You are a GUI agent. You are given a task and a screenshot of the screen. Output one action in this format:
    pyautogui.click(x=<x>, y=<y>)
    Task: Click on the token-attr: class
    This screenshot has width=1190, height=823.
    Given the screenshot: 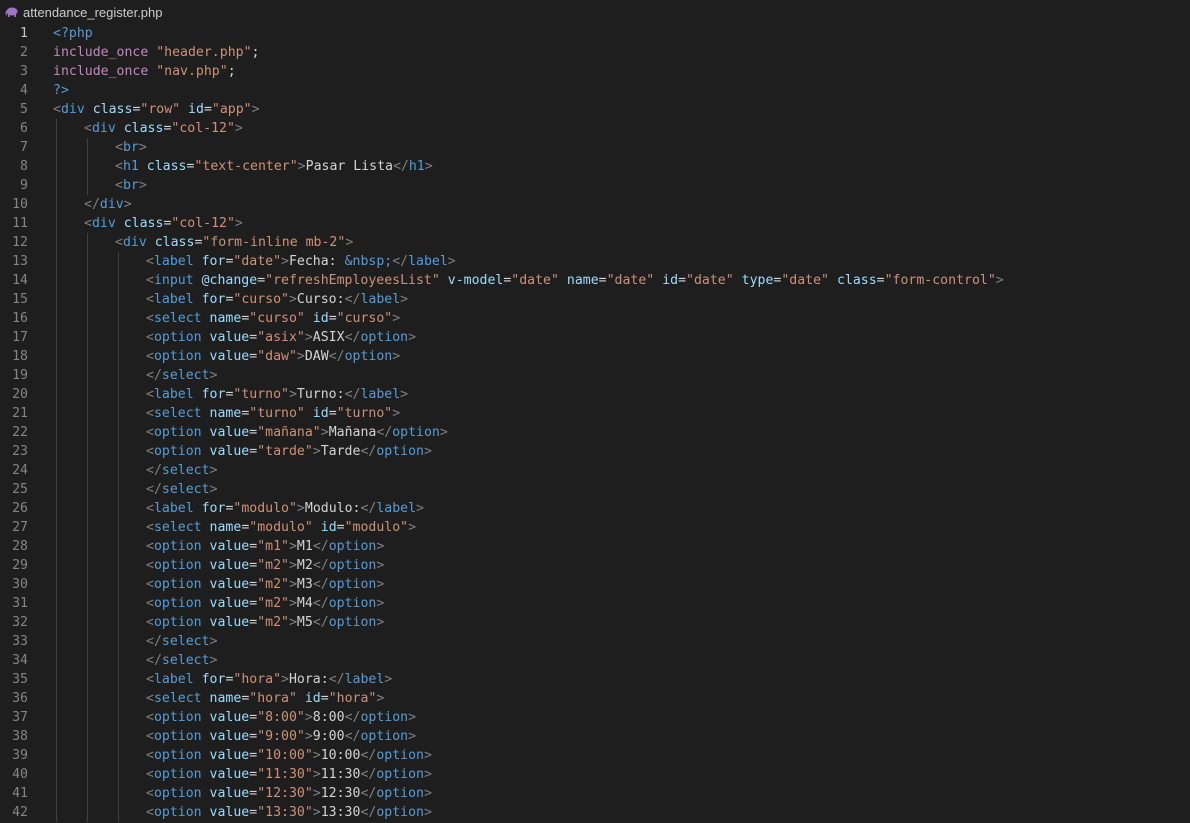 What is the action you would take?
    pyautogui.click(x=112, y=109)
    